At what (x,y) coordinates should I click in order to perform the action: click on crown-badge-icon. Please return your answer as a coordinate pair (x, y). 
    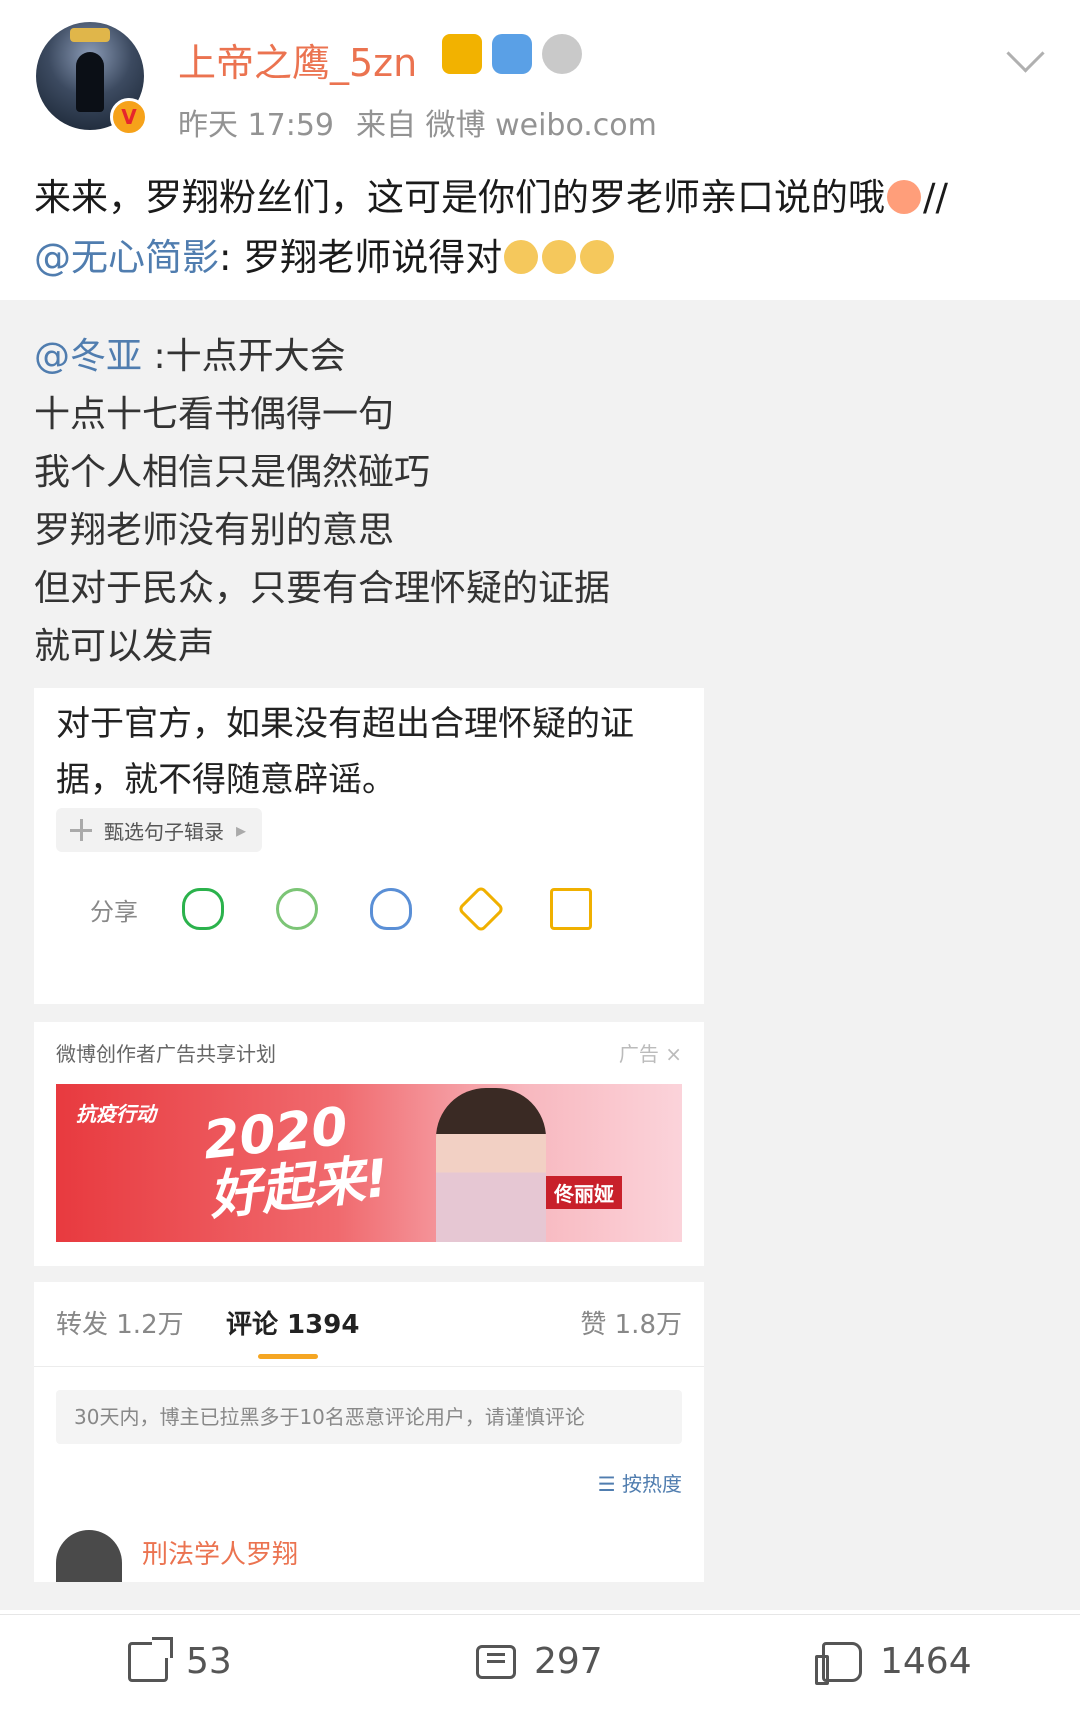
    Looking at the image, I should click on (462, 54).